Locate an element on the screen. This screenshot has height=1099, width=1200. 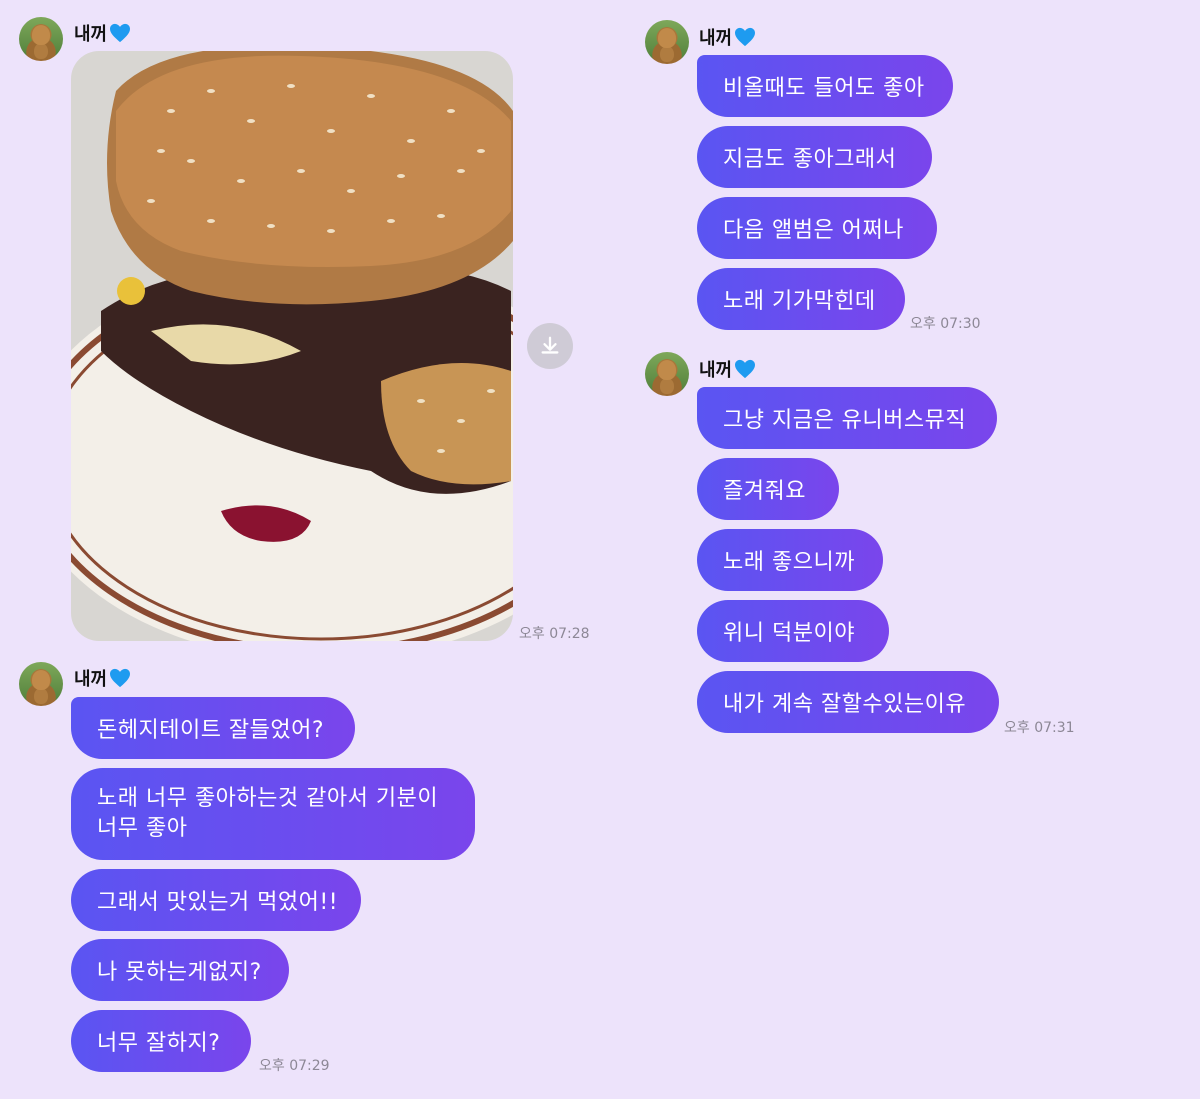
message-bubble: 노래 좋으니까 is located at coordinates (790, 560).